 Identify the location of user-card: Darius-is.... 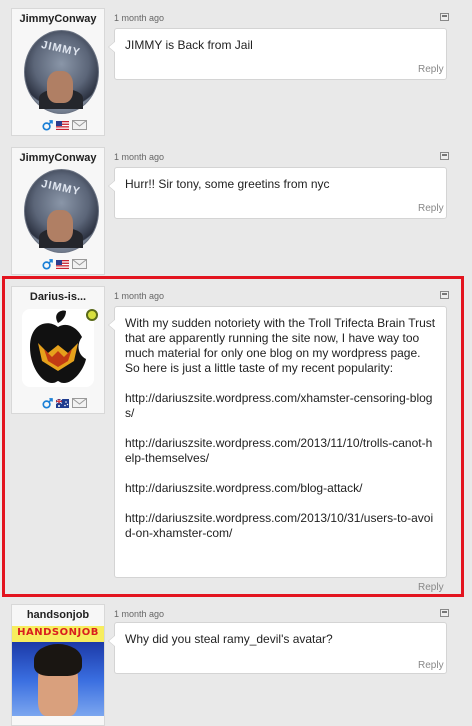
(58, 350).